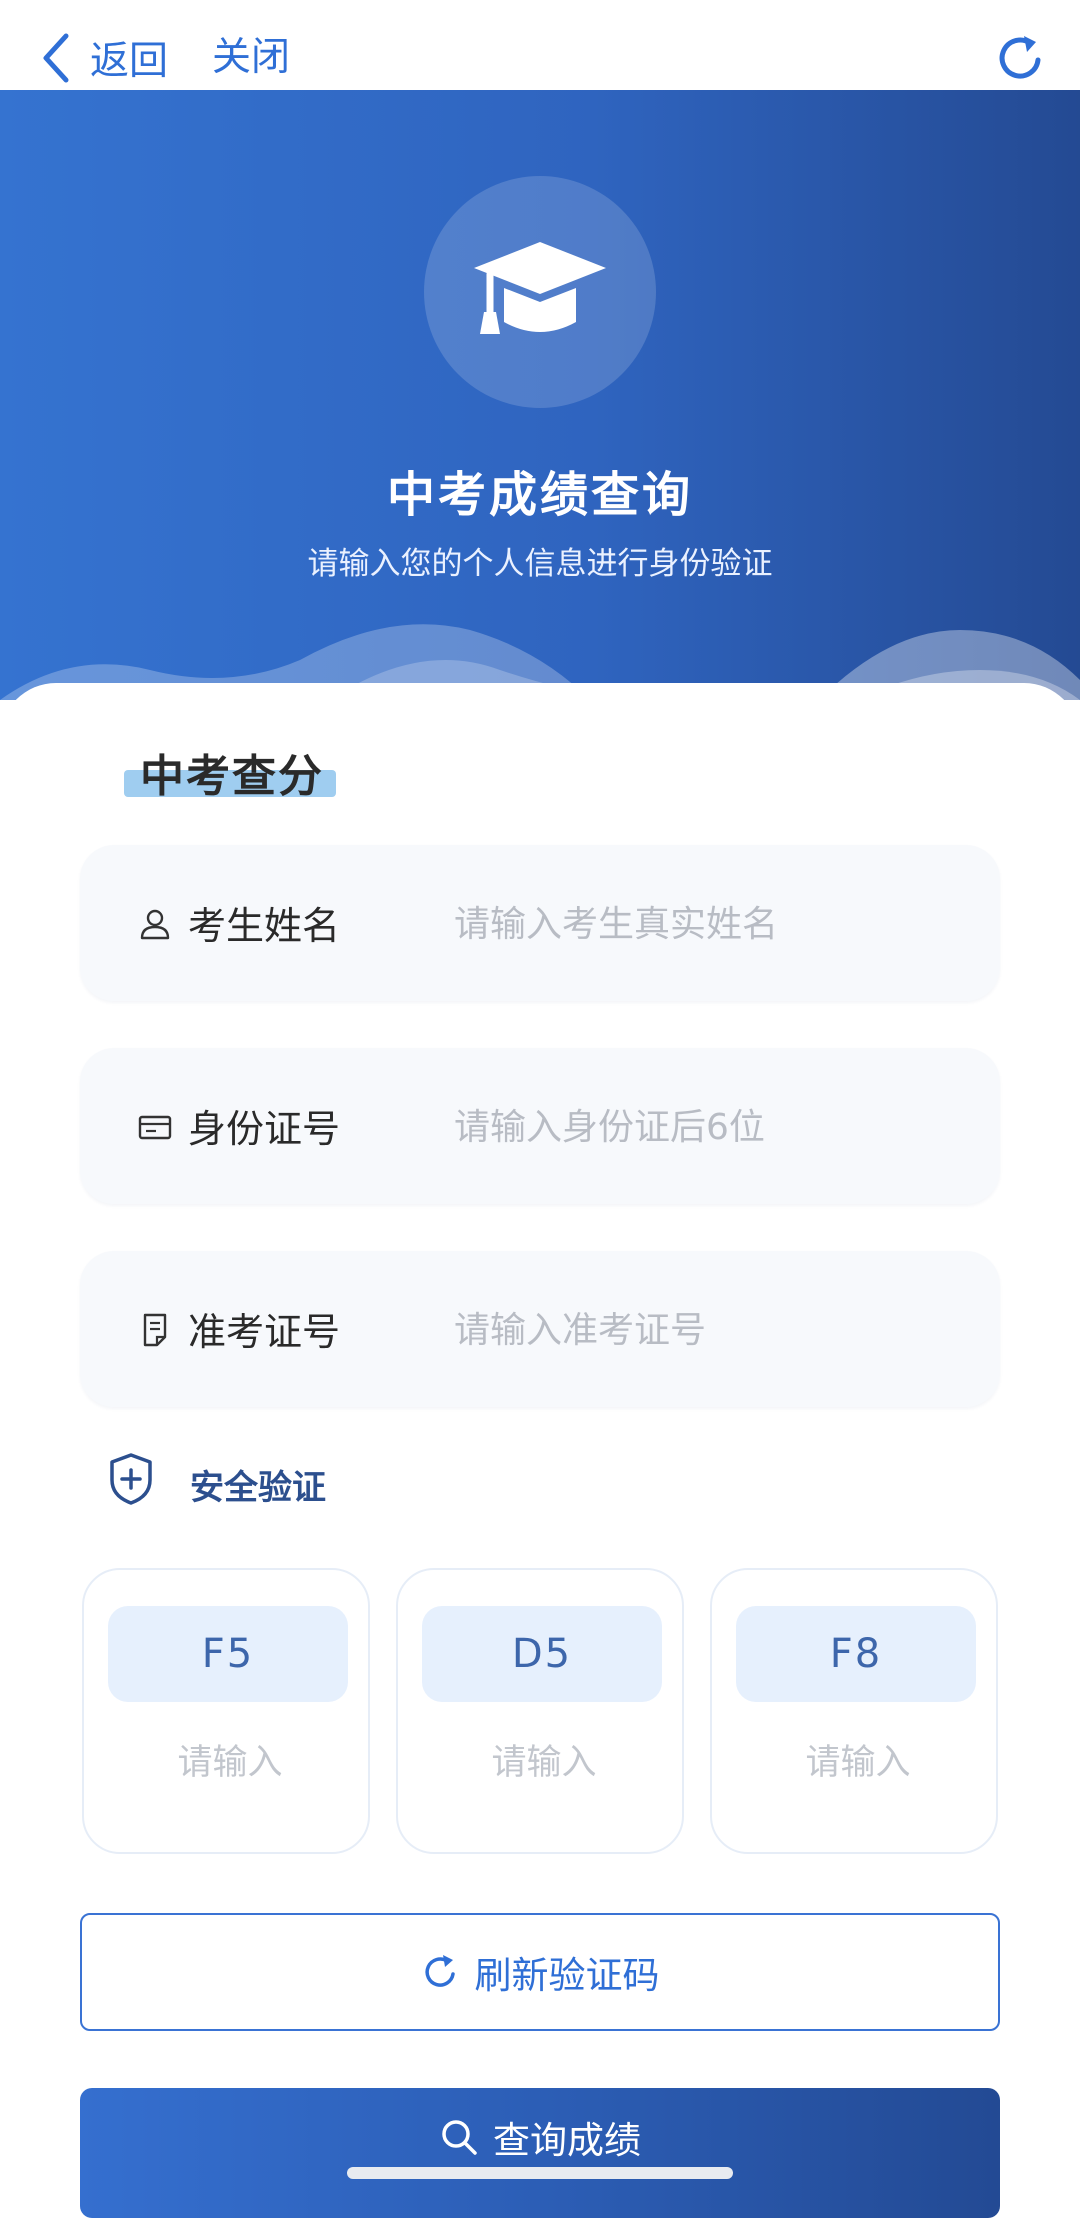 Image resolution: width=1080 pixels, height=2218 pixels. I want to click on section-title: 中考查分, so click(230, 771).